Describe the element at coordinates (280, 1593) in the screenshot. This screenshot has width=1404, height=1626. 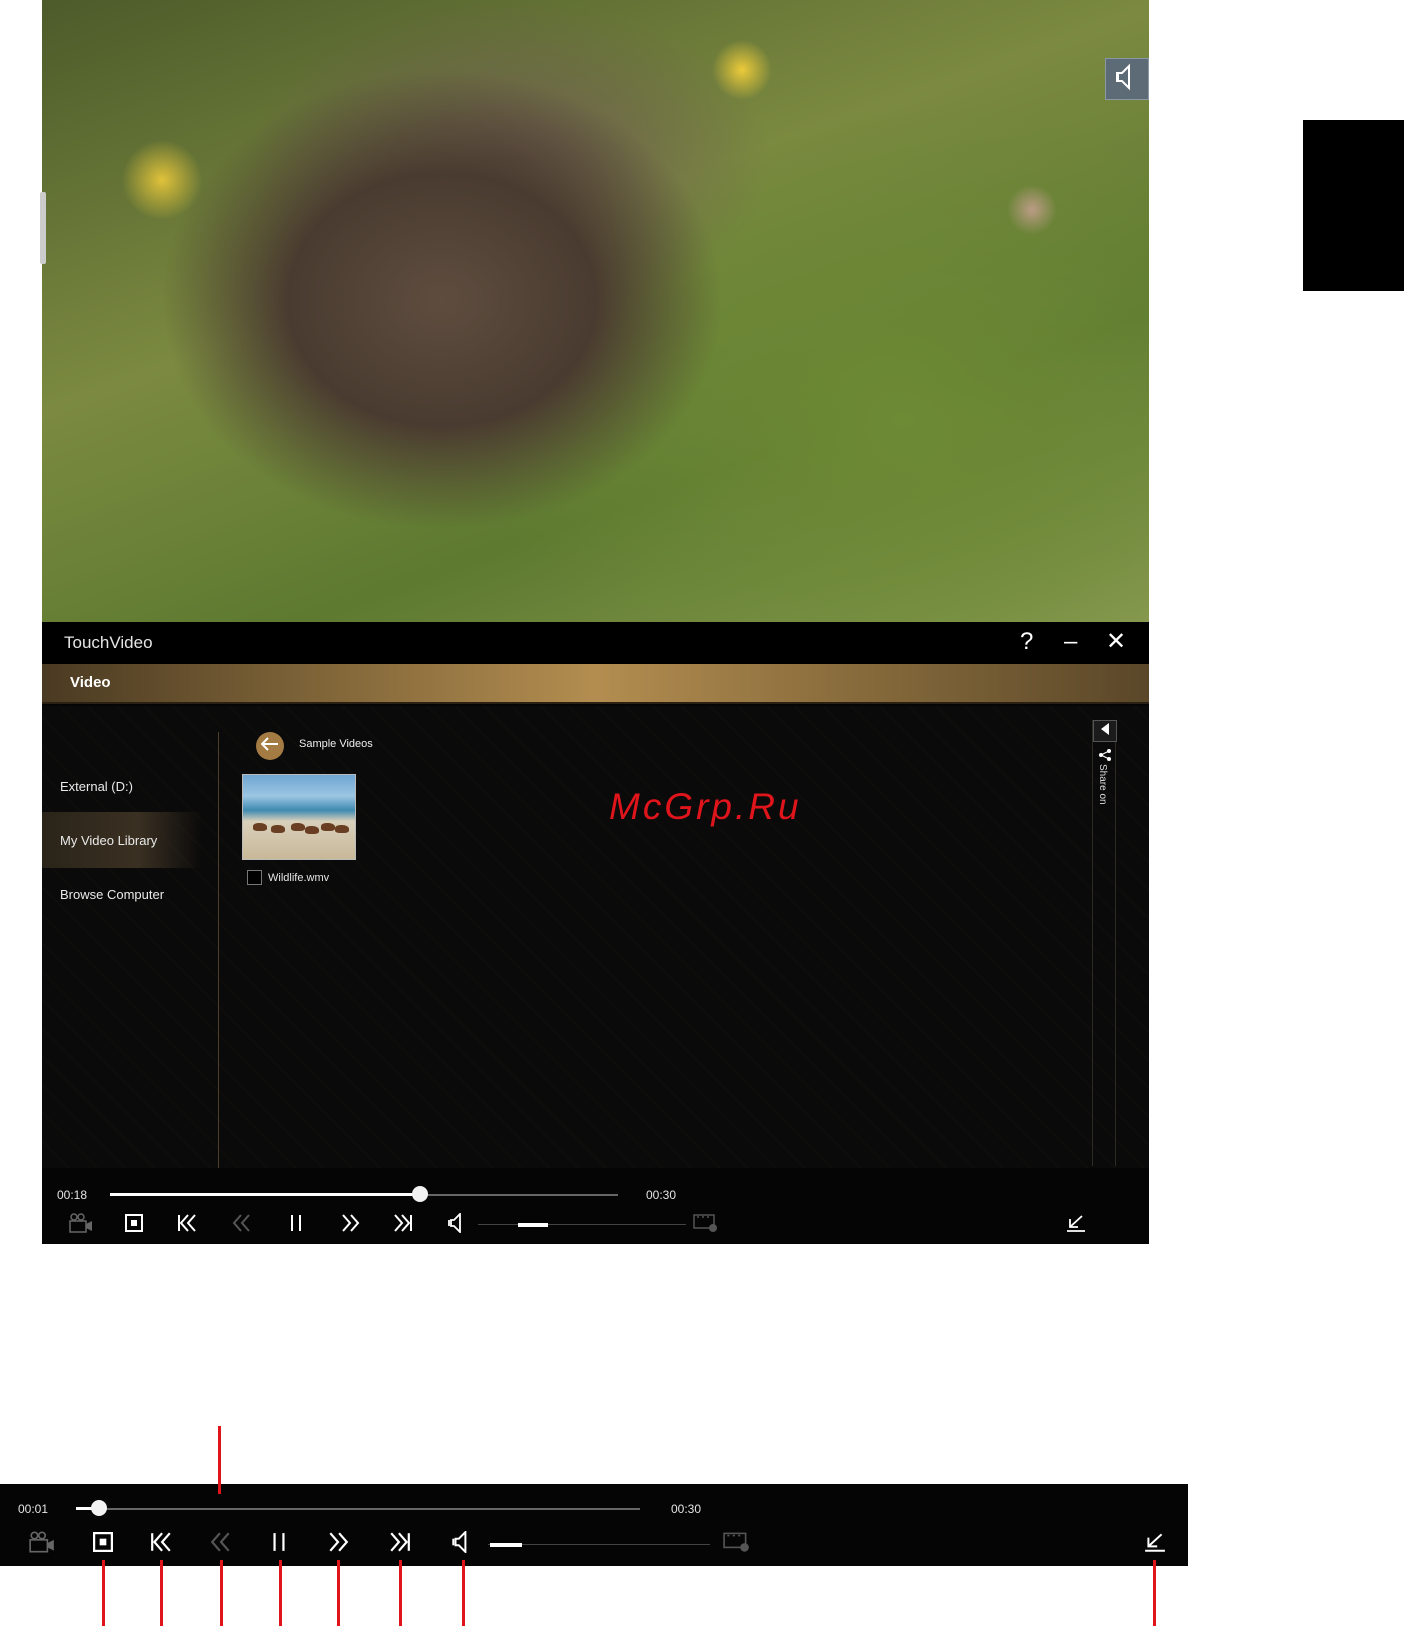
I see `callout-line-pause` at that location.